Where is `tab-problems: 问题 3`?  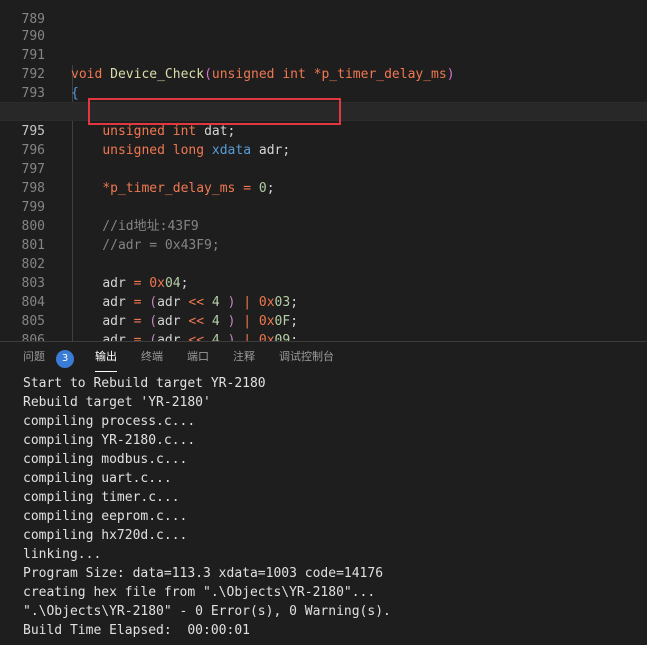 tab-problems: 问题 3 is located at coordinates (48, 357).